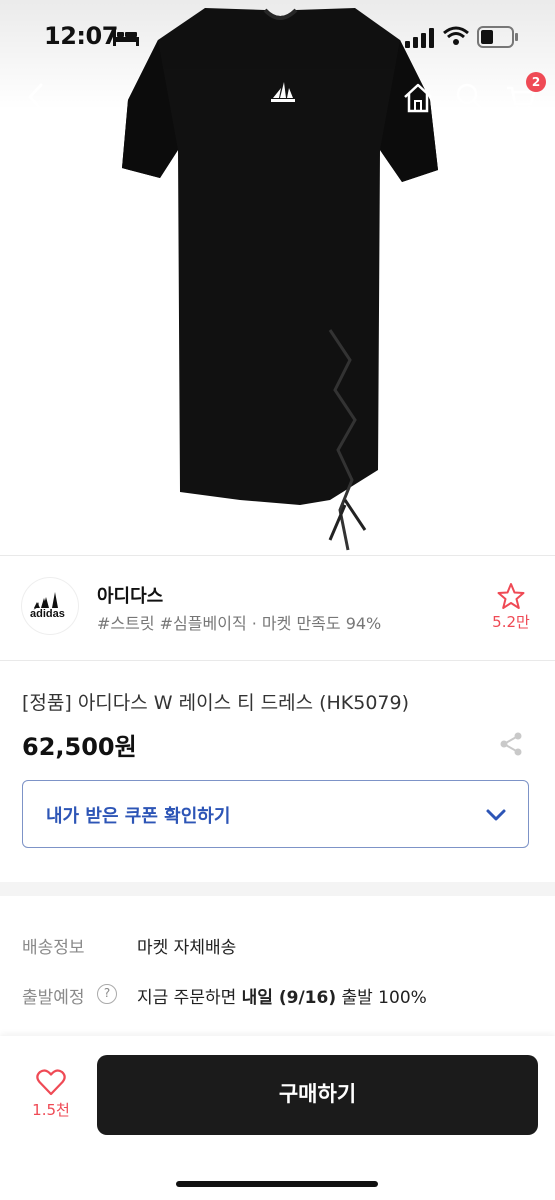  Describe the element at coordinates (511, 596) in the screenshot. I see `star-icon` at that location.